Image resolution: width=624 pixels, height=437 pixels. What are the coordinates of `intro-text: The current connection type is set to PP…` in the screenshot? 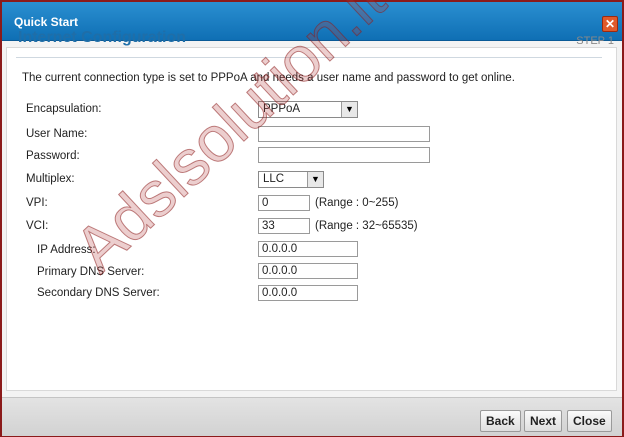 It's located at (268, 78).